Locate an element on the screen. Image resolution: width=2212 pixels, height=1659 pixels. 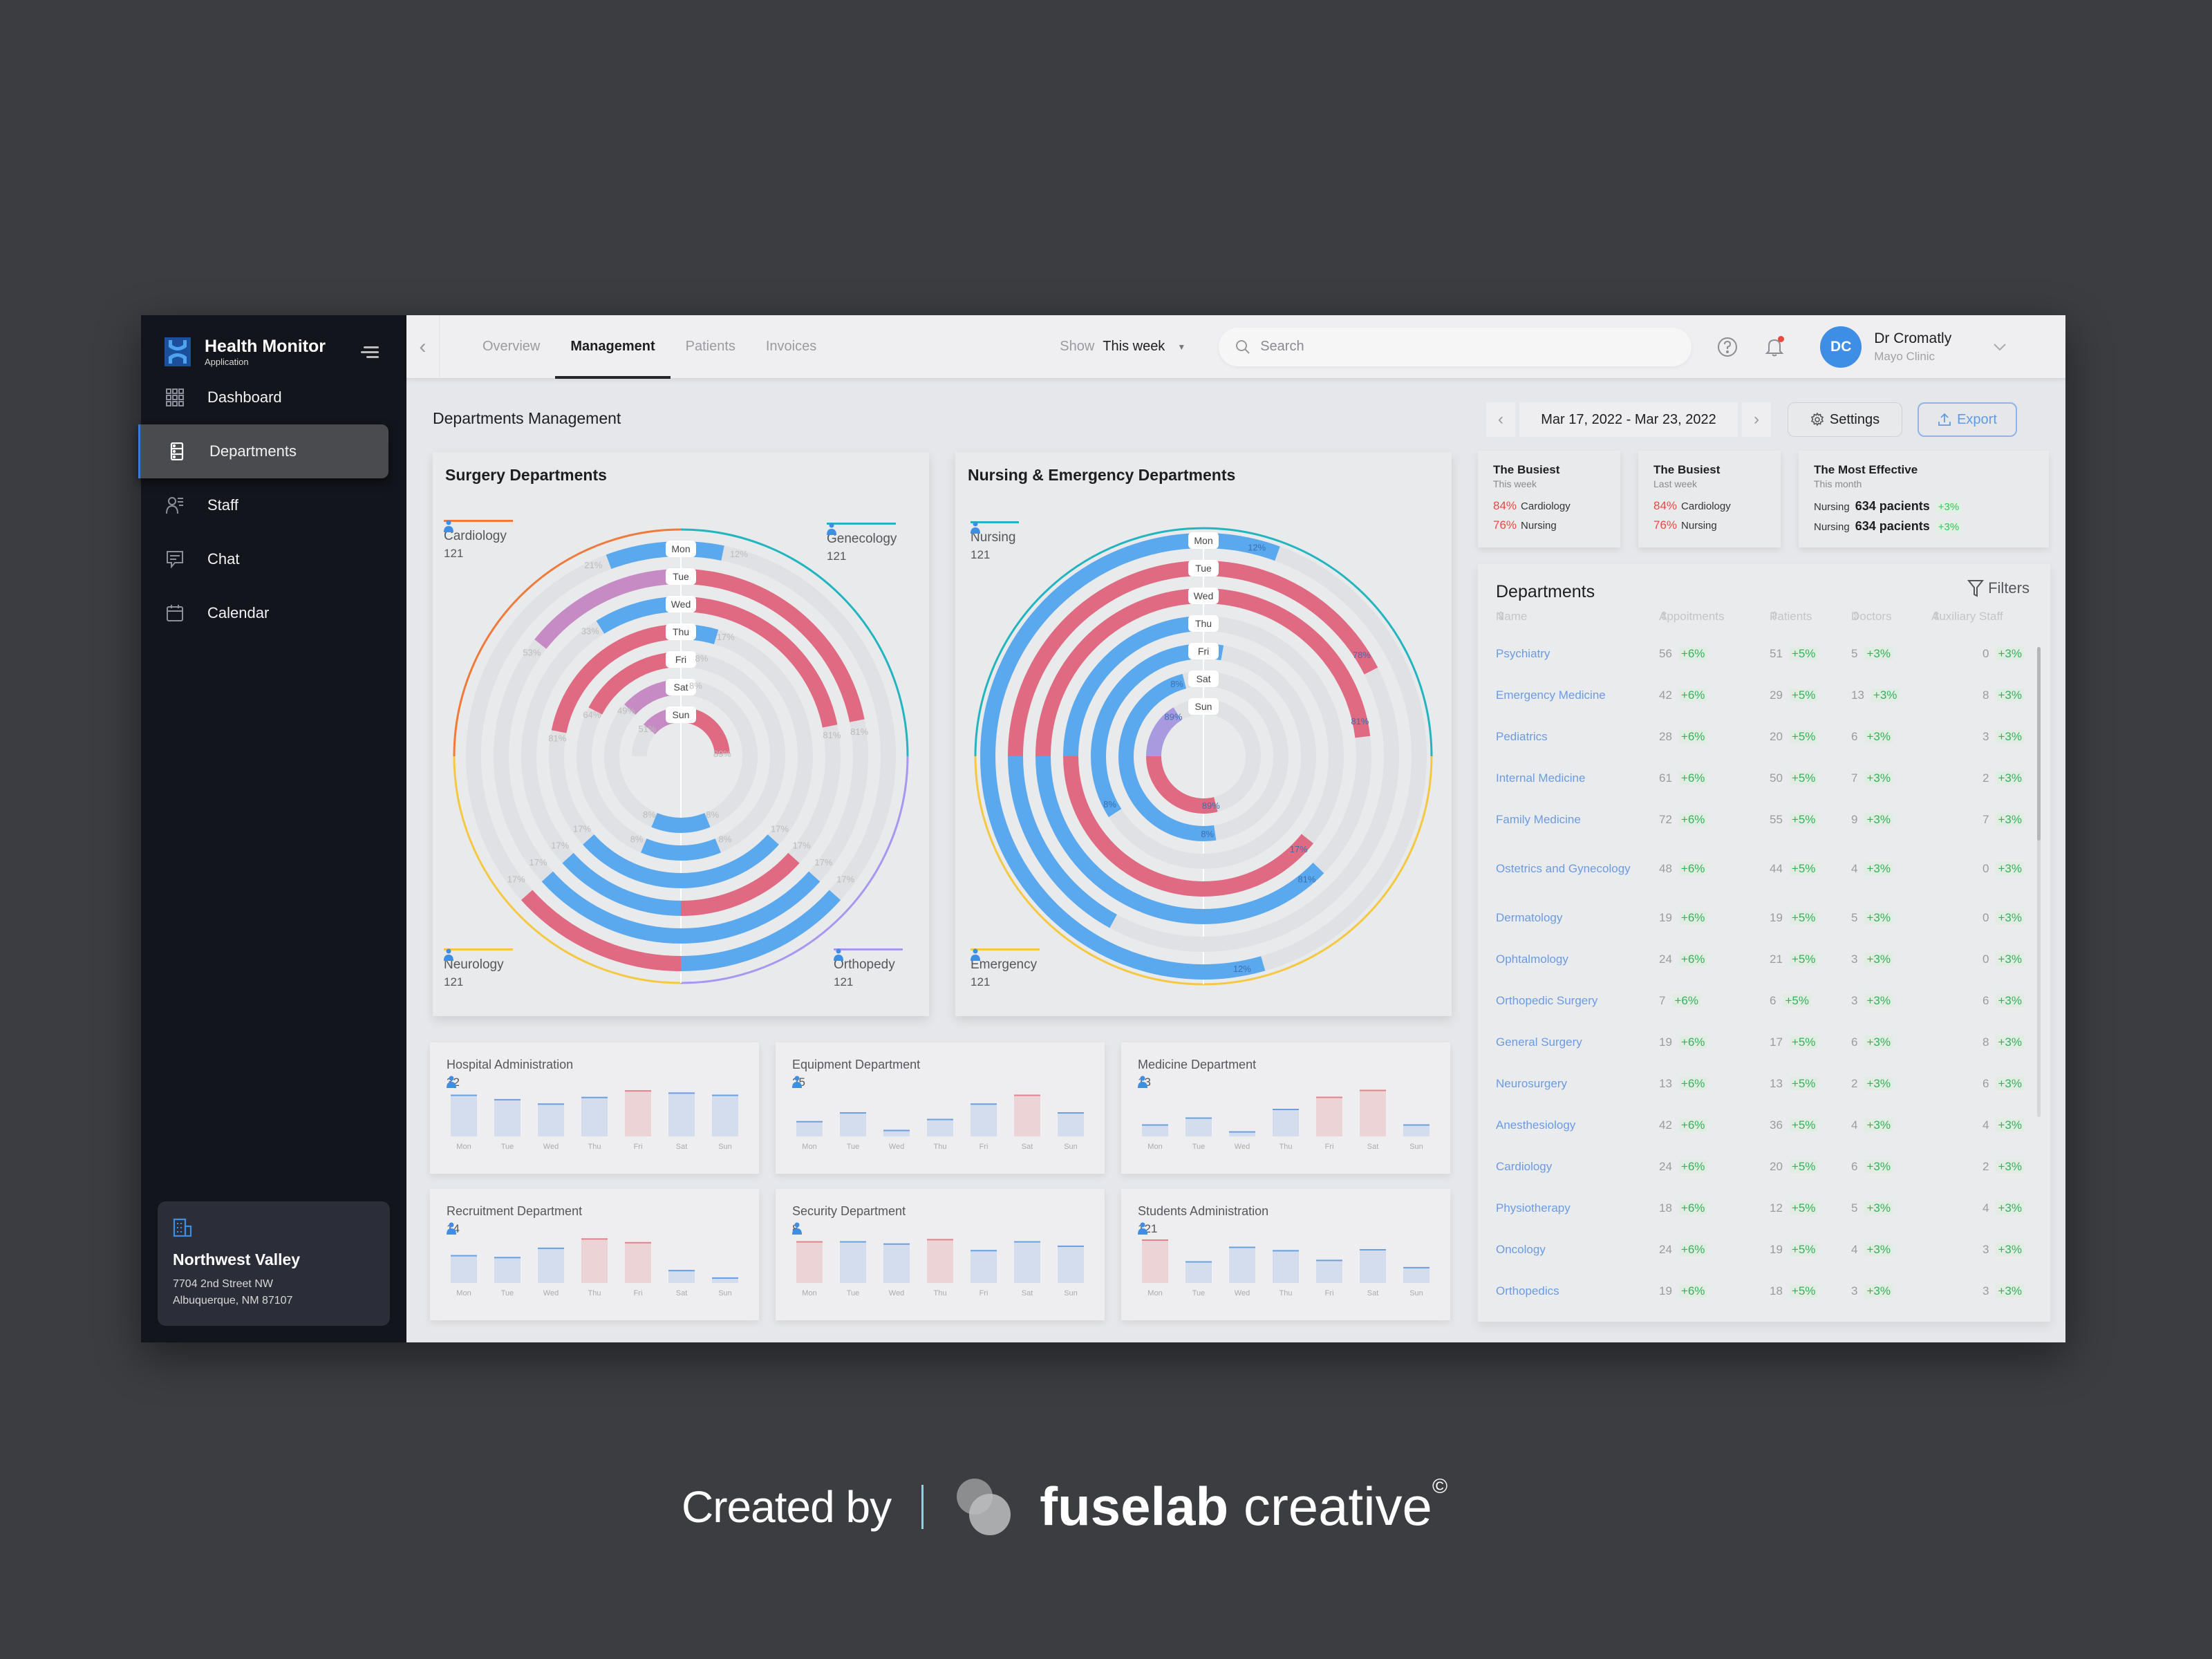
department-name-link: Ophtalmology is located at coordinates (1568, 960).